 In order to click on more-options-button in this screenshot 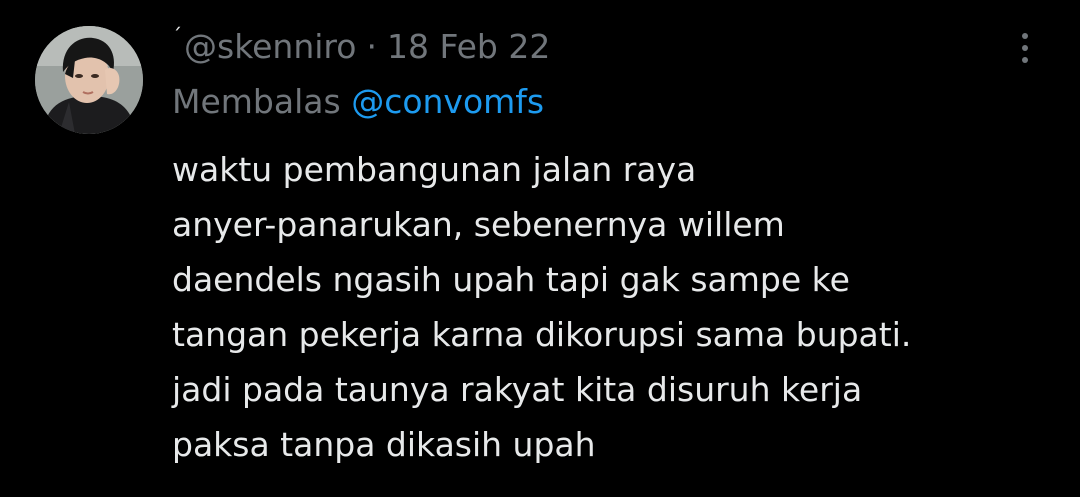, I will do `click(1025, 48)`.